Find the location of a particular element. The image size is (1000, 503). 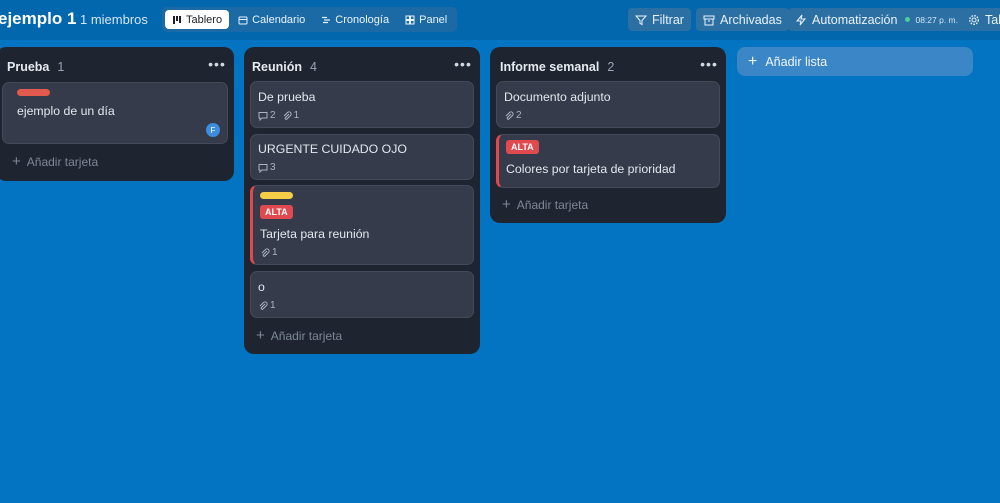

lightning-icon is located at coordinates (801, 19).